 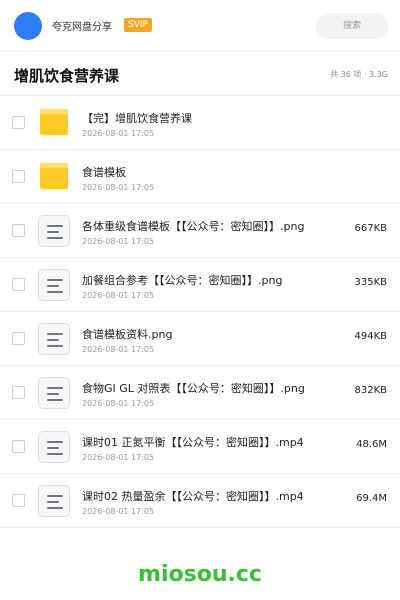 What do you see at coordinates (371, 444) in the screenshot?
I see `item-size: 48.6M` at bounding box center [371, 444].